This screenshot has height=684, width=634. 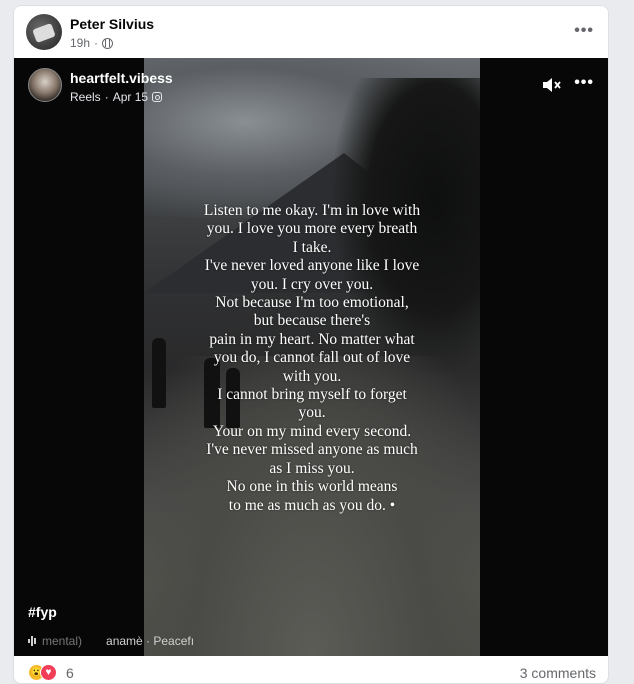 I want to click on post-header: Peter Silvius 19h · •••, so click(x=311, y=32).